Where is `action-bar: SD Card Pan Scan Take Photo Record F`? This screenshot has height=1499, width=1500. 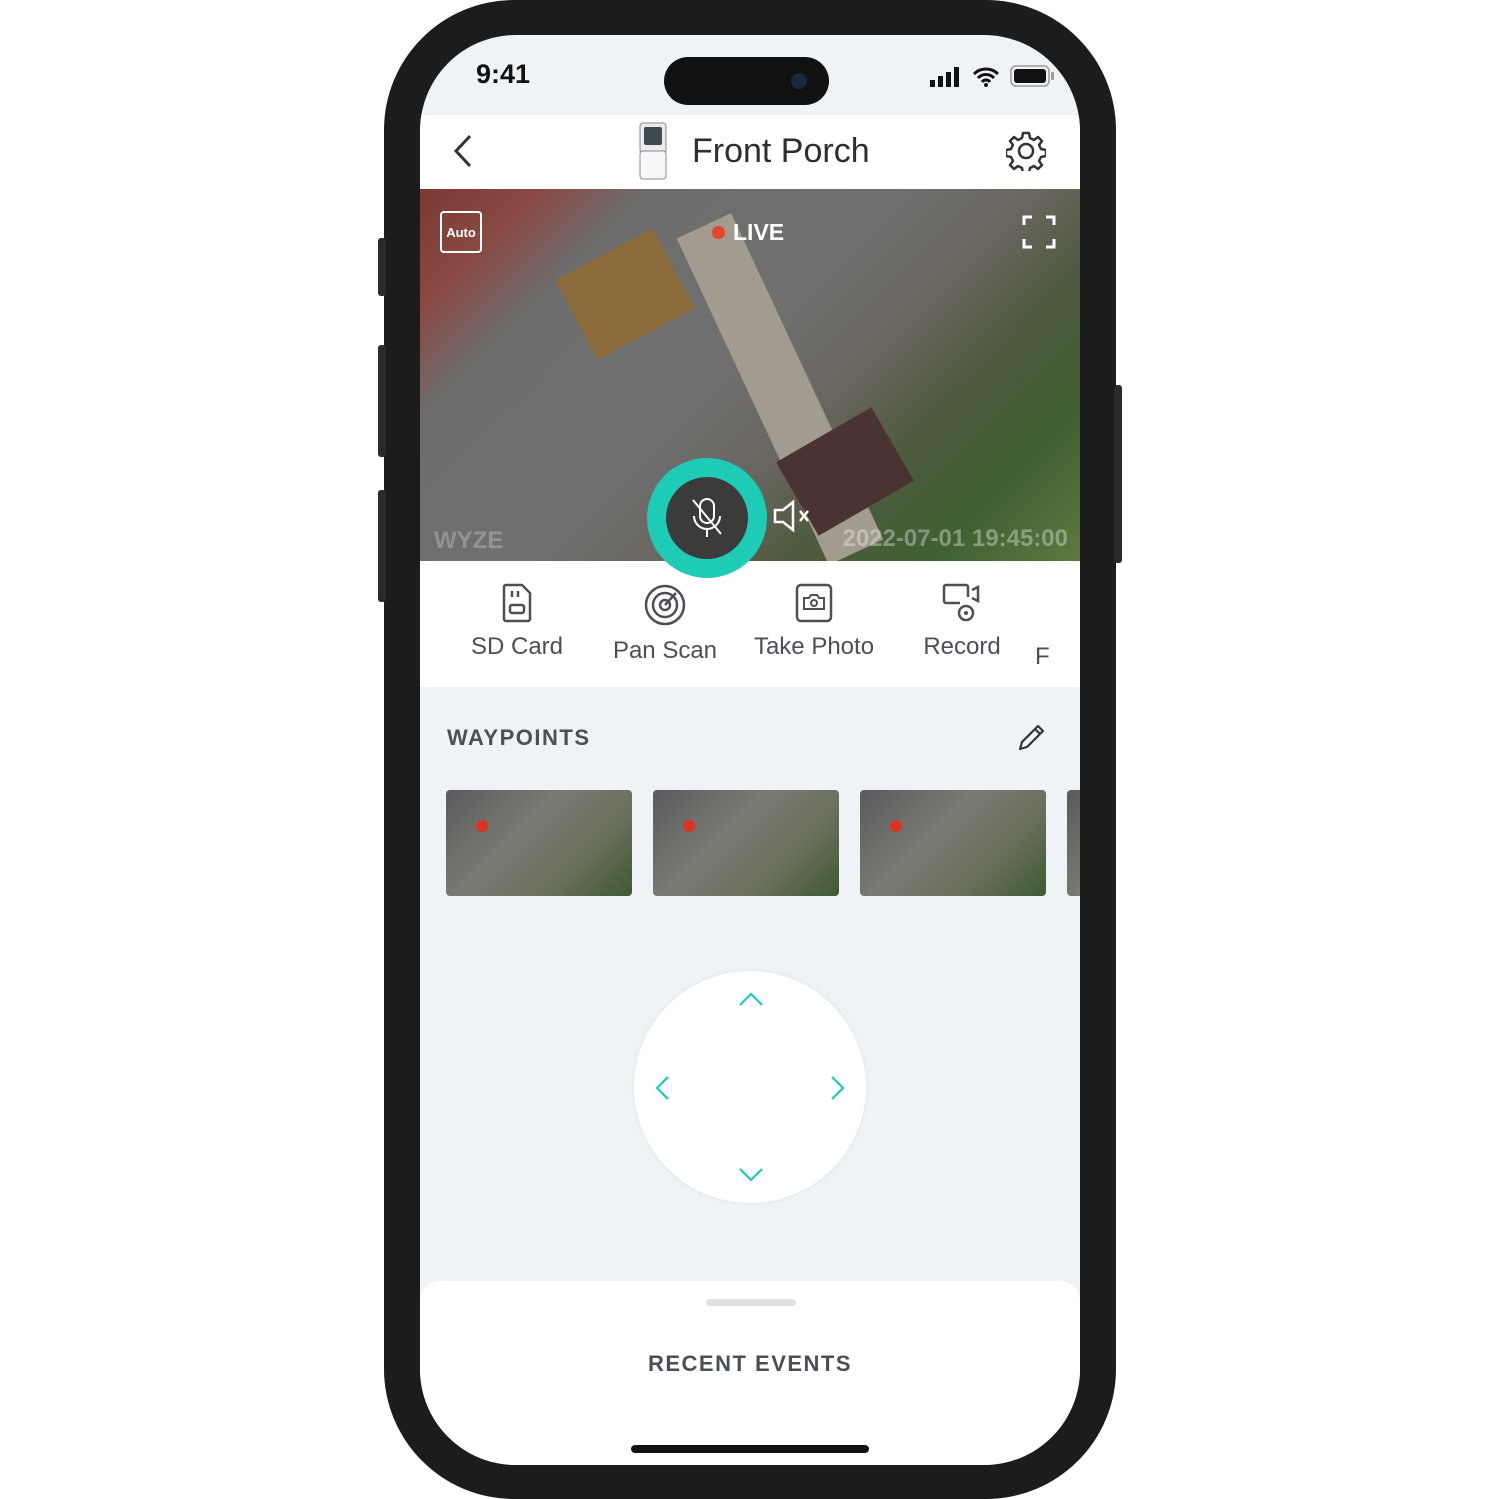 action-bar: SD Card Pan Scan Take Photo Record F is located at coordinates (750, 624).